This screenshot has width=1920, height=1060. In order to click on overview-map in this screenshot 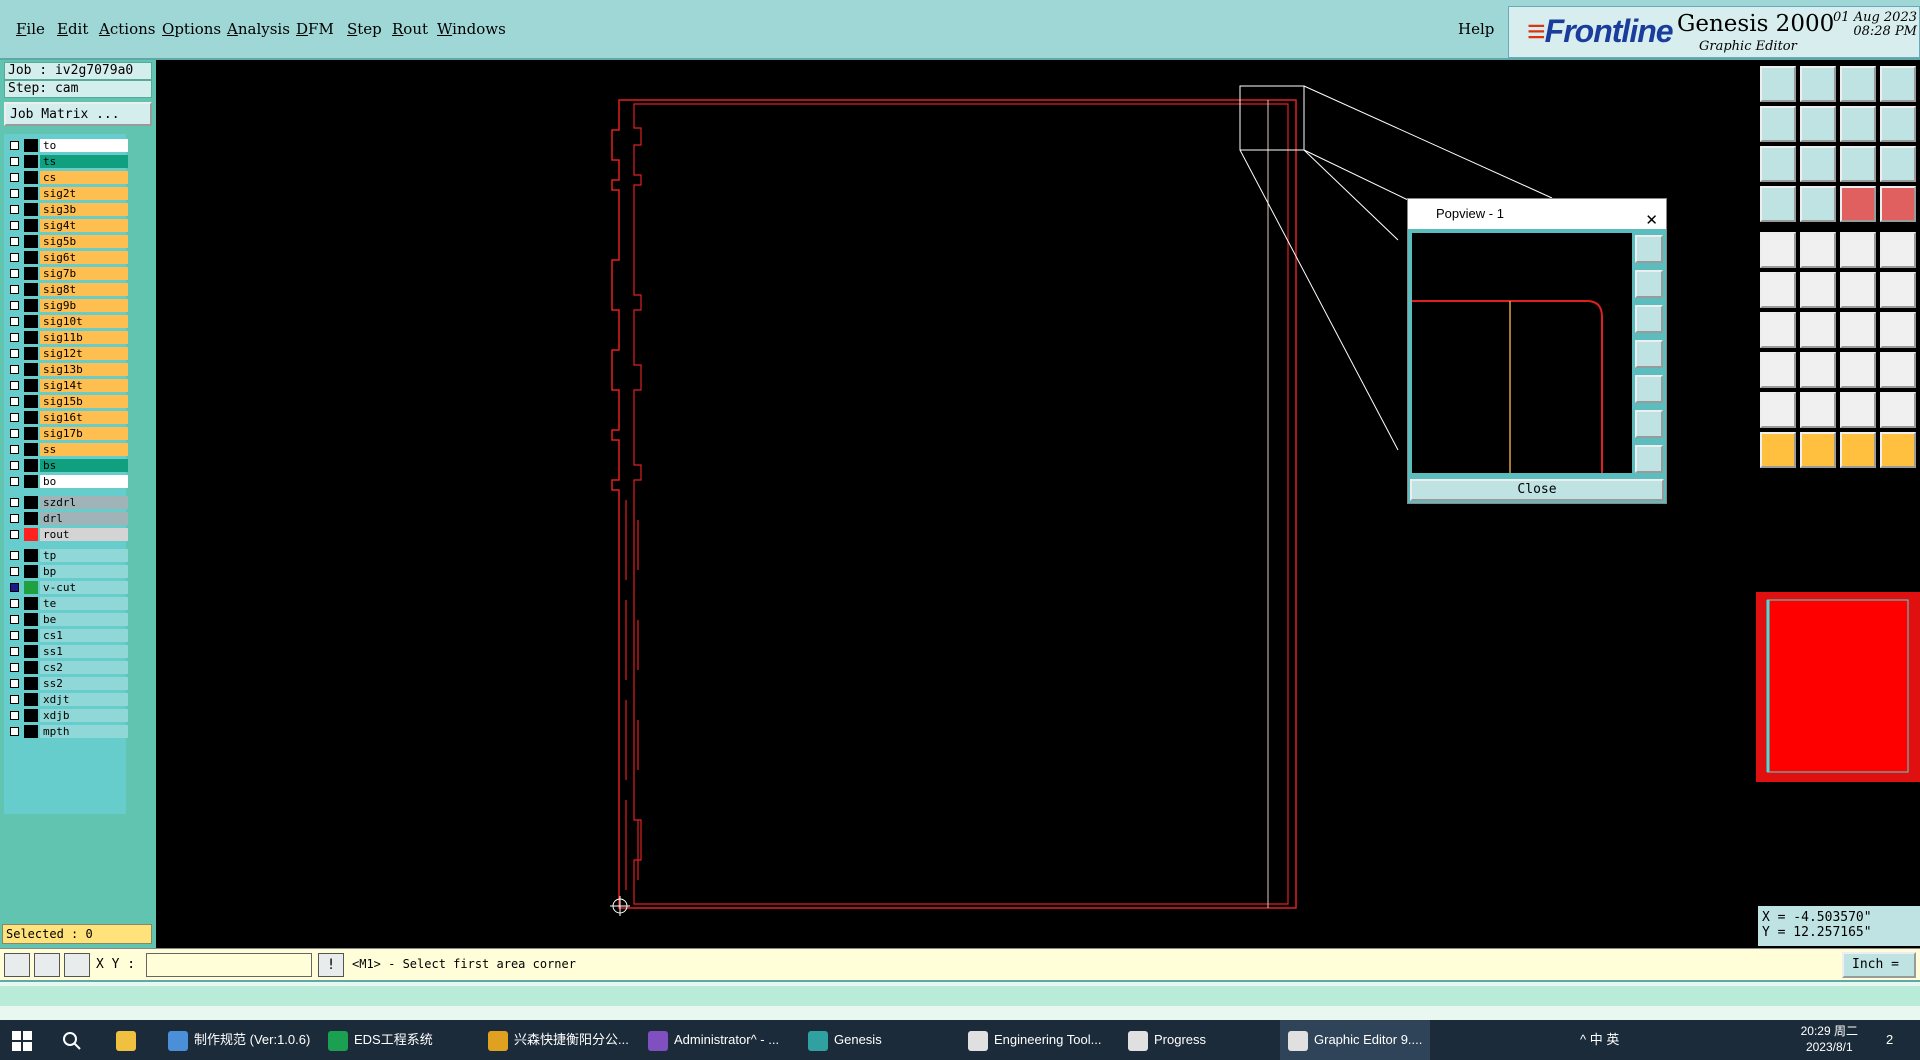, I will do `click(1838, 687)`.